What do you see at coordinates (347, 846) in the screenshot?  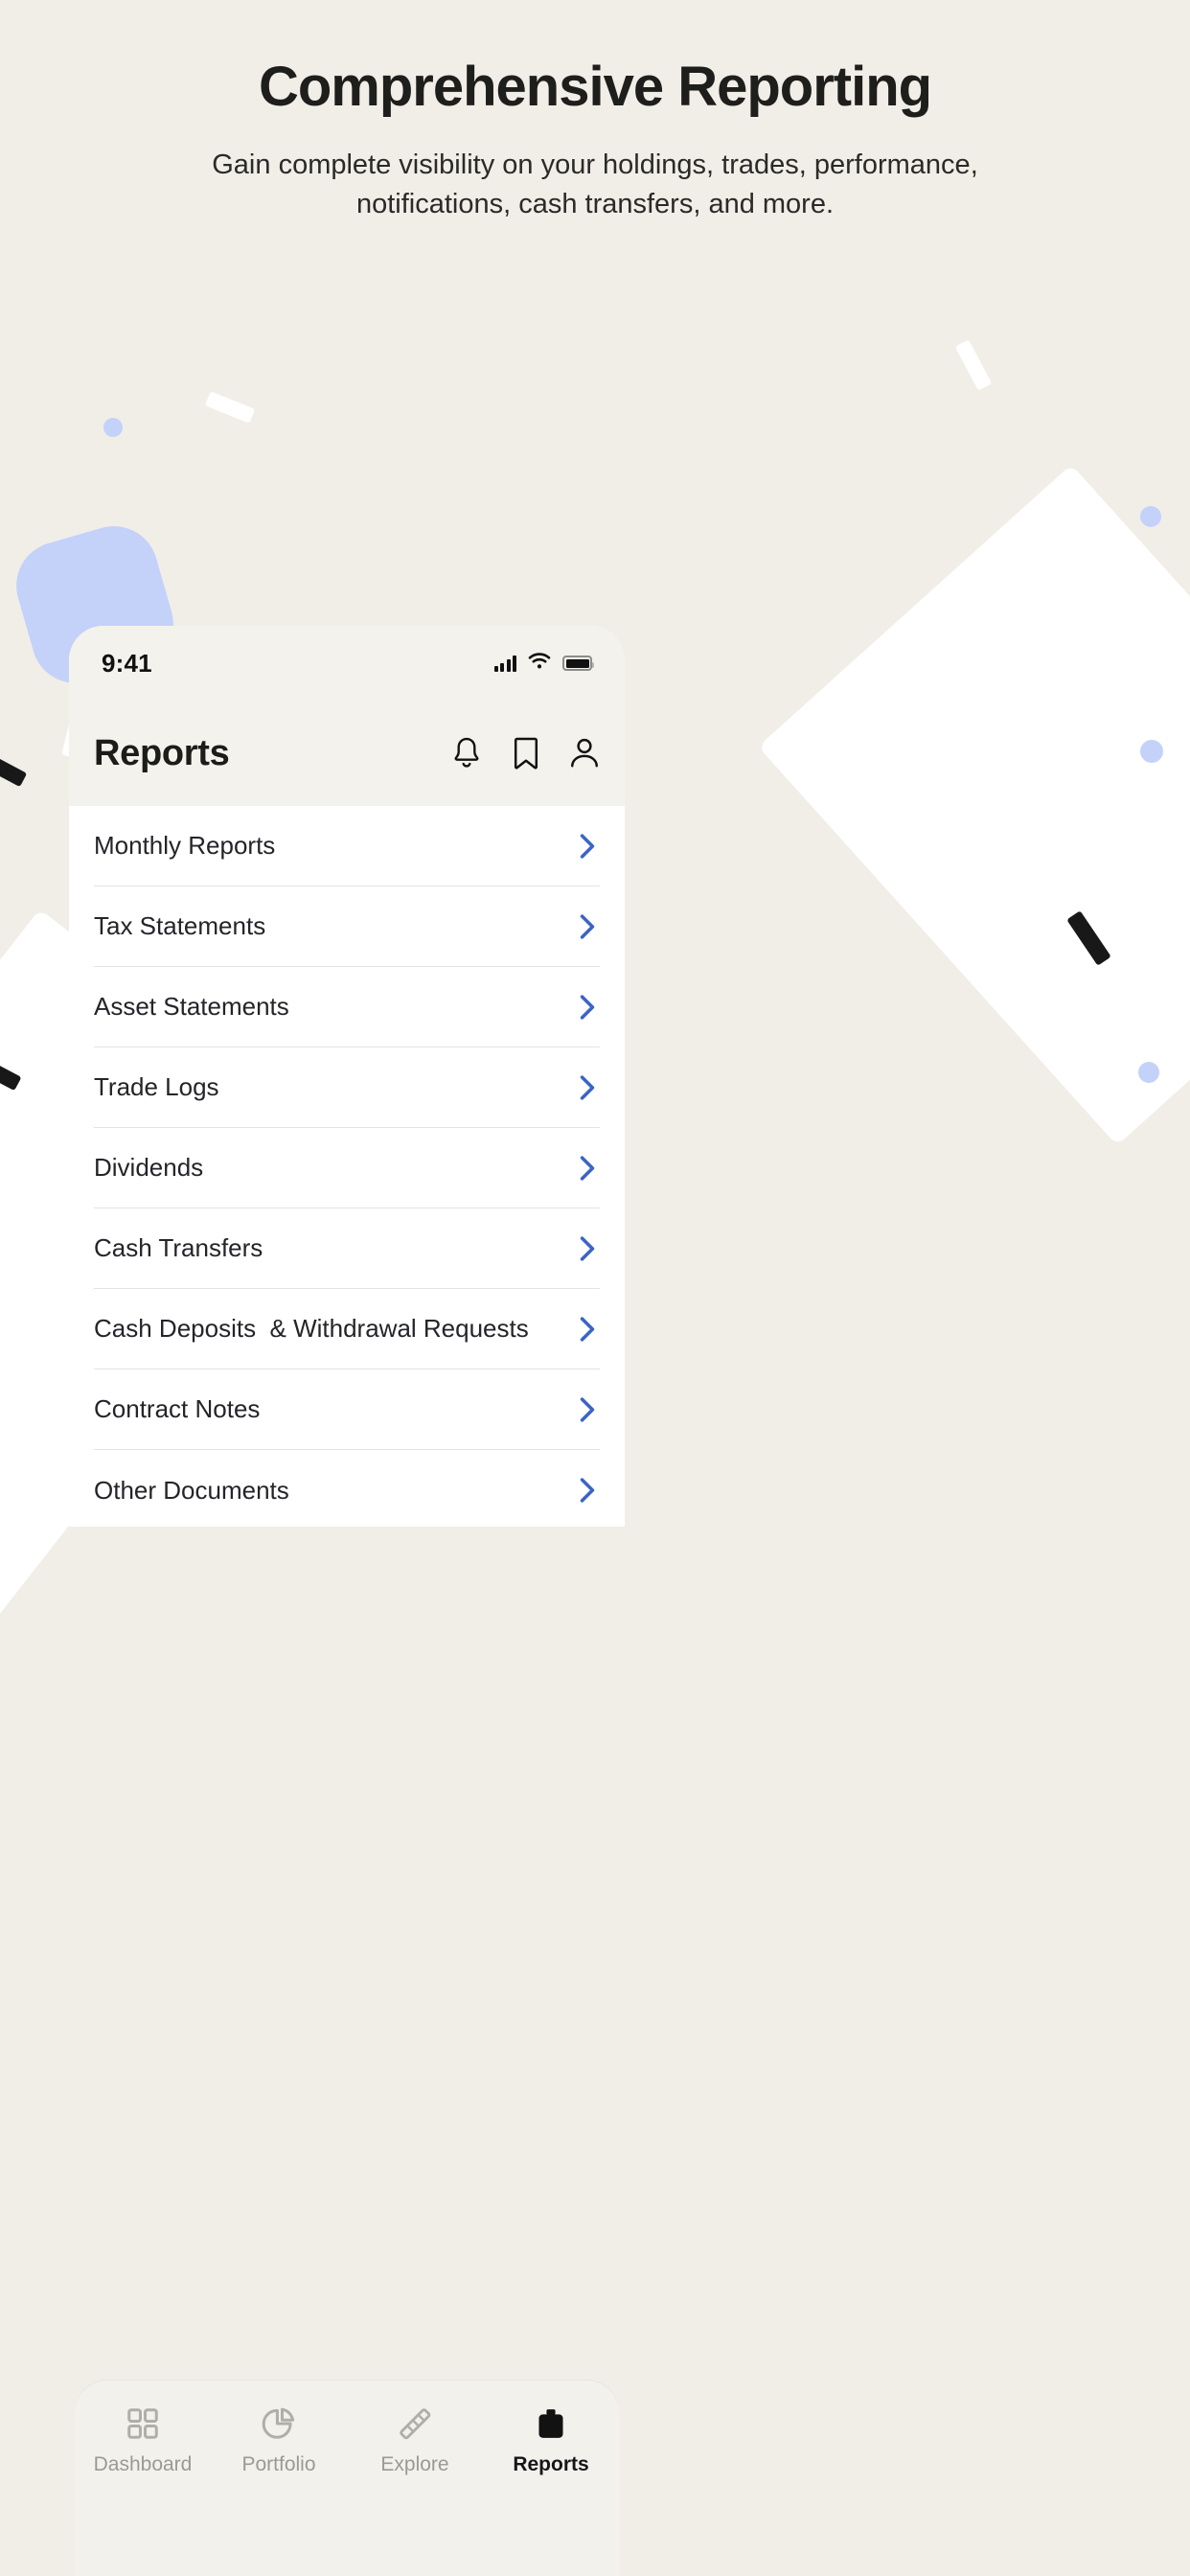 I see `list-item: Monthly Reports` at bounding box center [347, 846].